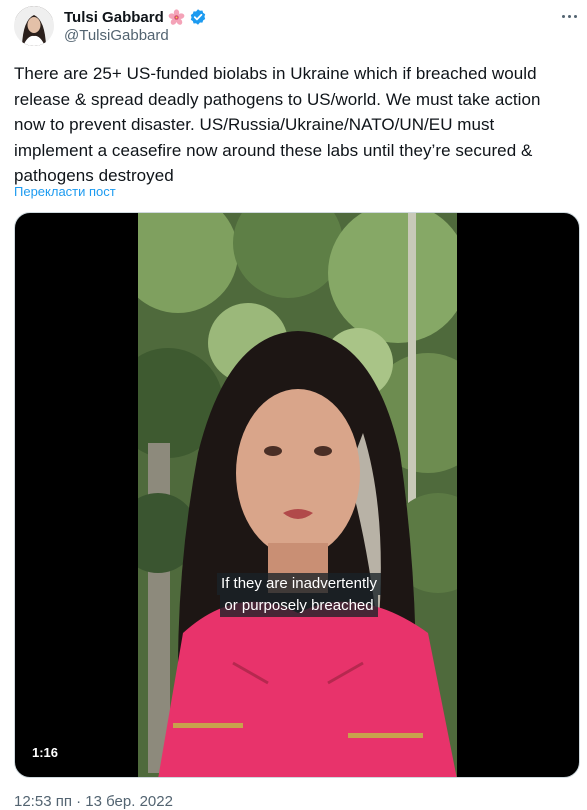  Describe the element at coordinates (93, 801) in the screenshot. I see `tweet-timestamp: 12:53 пп · 13 бер. 2022` at that location.